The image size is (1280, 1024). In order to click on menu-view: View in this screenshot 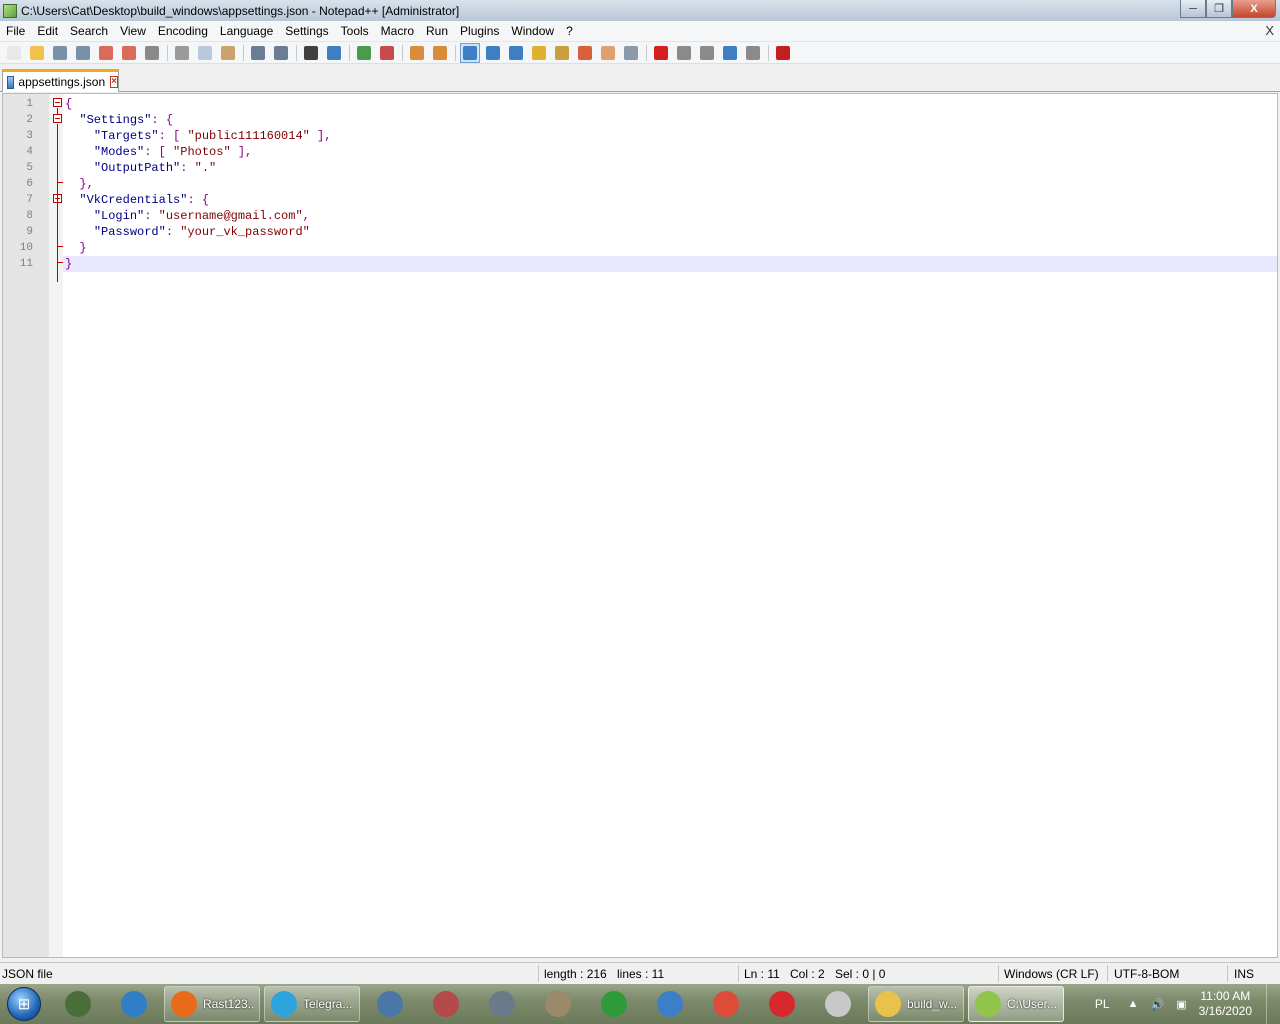, I will do `click(133, 31)`.